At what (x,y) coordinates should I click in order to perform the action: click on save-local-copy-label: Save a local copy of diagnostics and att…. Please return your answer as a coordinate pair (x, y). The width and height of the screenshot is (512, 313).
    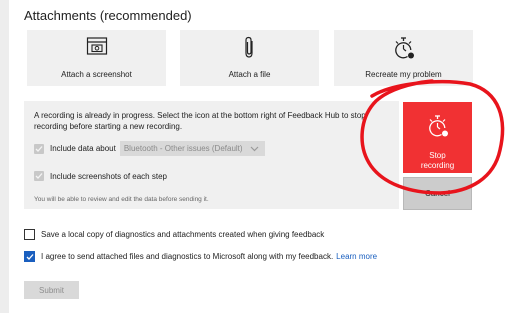
    Looking at the image, I should click on (183, 234).